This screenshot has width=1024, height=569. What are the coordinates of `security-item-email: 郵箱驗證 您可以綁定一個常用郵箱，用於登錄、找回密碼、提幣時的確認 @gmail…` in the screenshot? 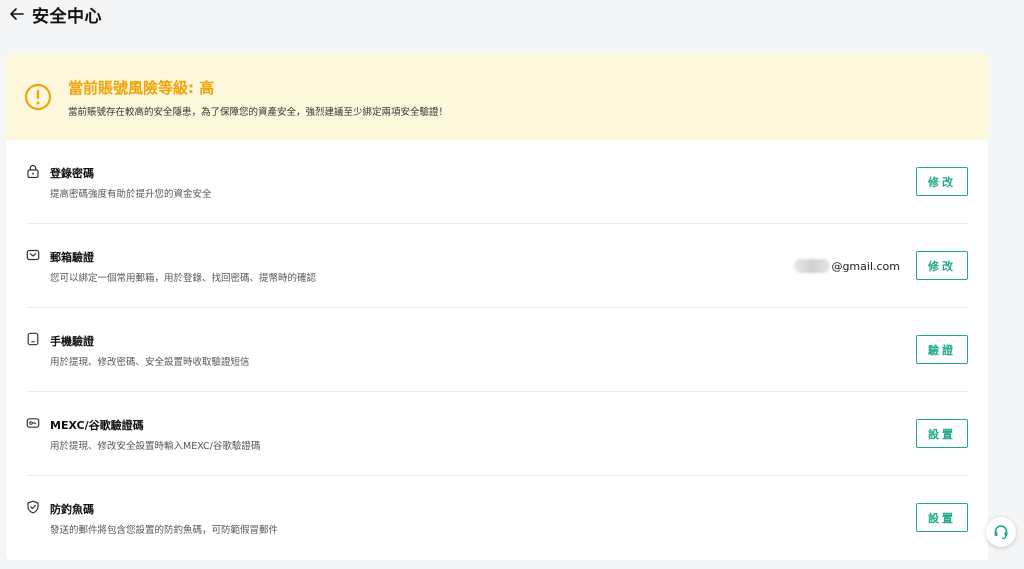 It's located at (497, 266).